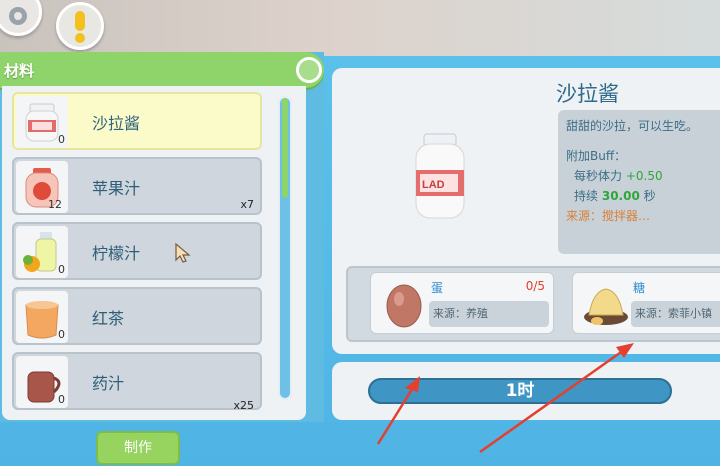  I want to click on panel-title: 材料, so click(19, 71).